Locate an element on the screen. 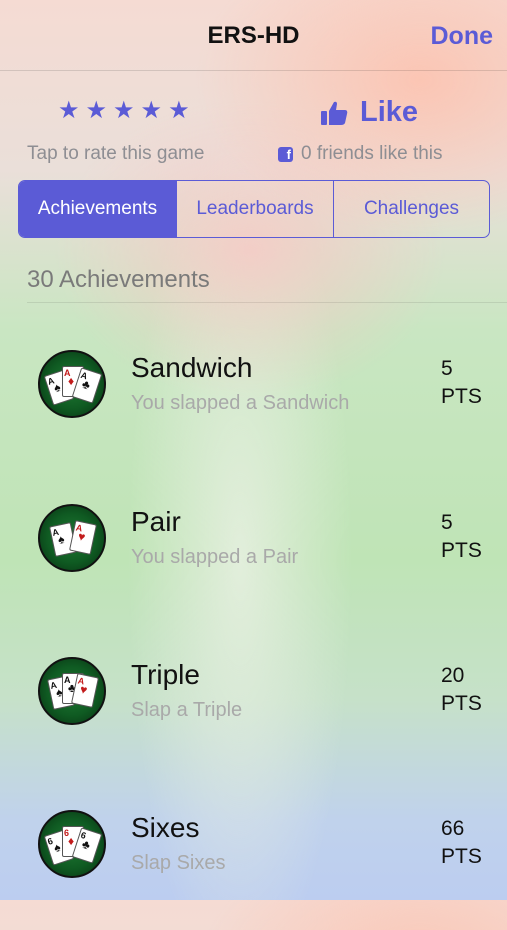  achievement-row: 6 ♠ 6 ♦ 6 ♣ Sixes Slap Sixes 66 PTS is located at coordinates (253, 870).